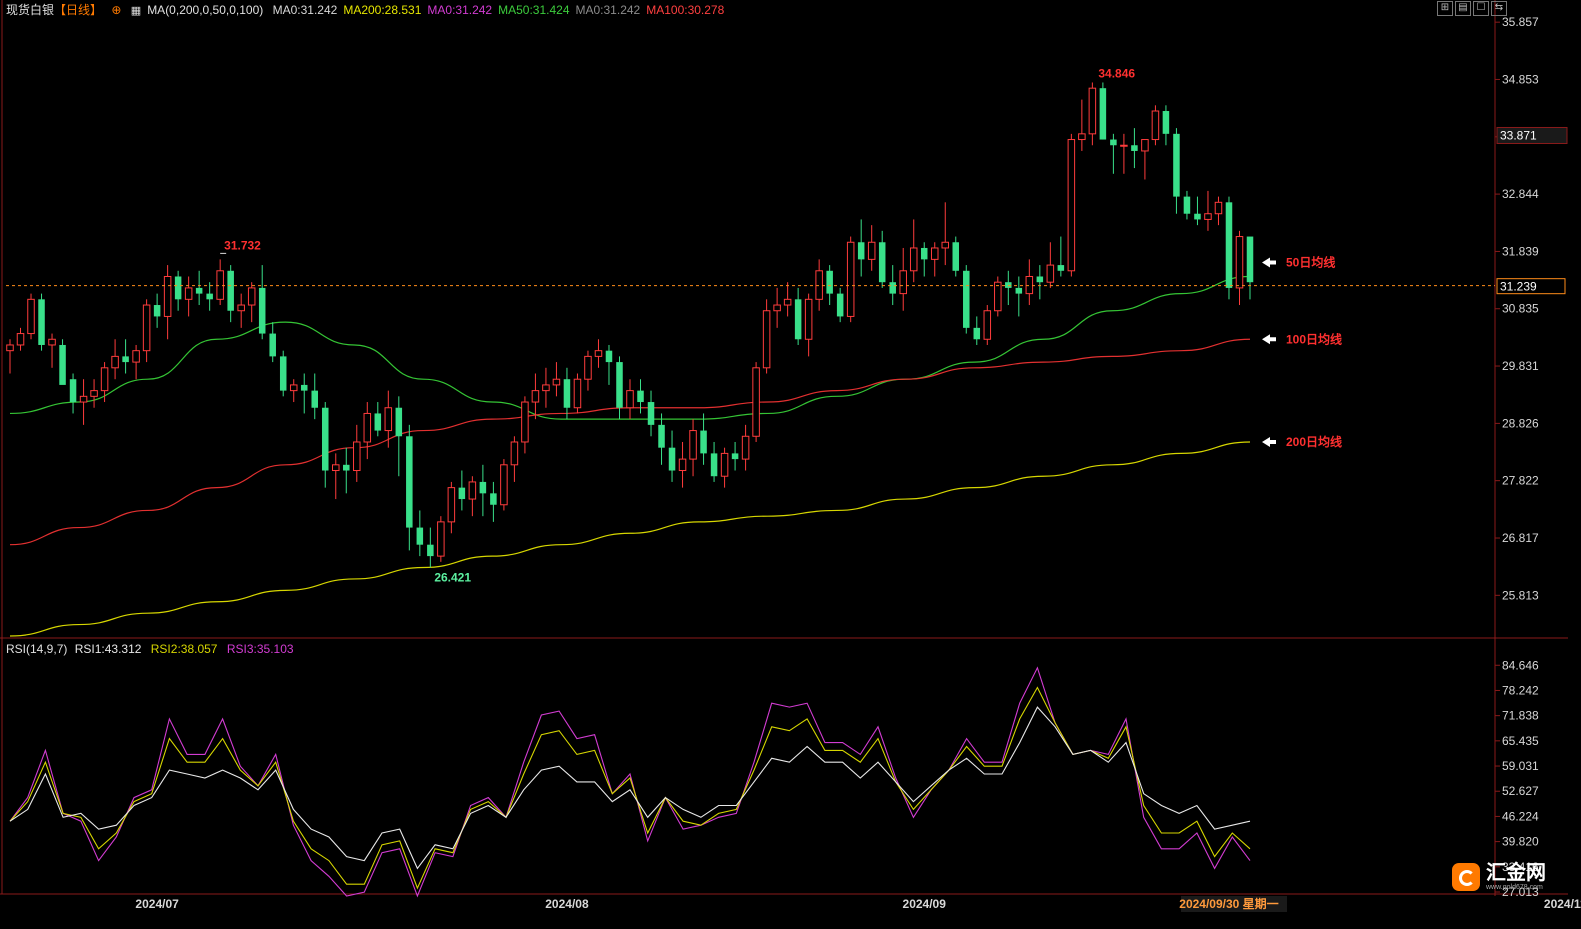 This screenshot has width=1581, height=929. What do you see at coordinates (1518, 135) in the screenshot?
I see `crosshair-label: 33.871` at bounding box center [1518, 135].